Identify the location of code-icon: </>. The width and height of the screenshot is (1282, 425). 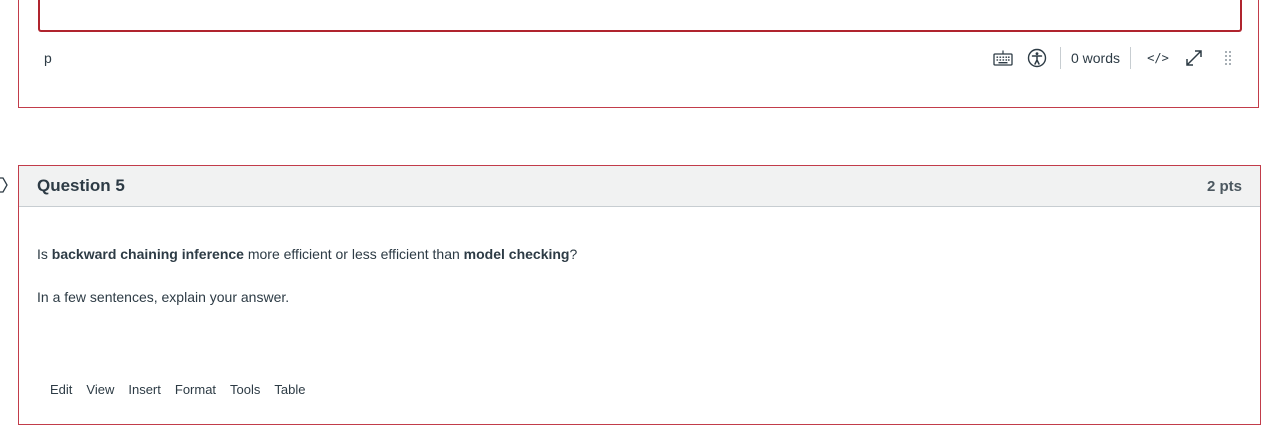
(1158, 58).